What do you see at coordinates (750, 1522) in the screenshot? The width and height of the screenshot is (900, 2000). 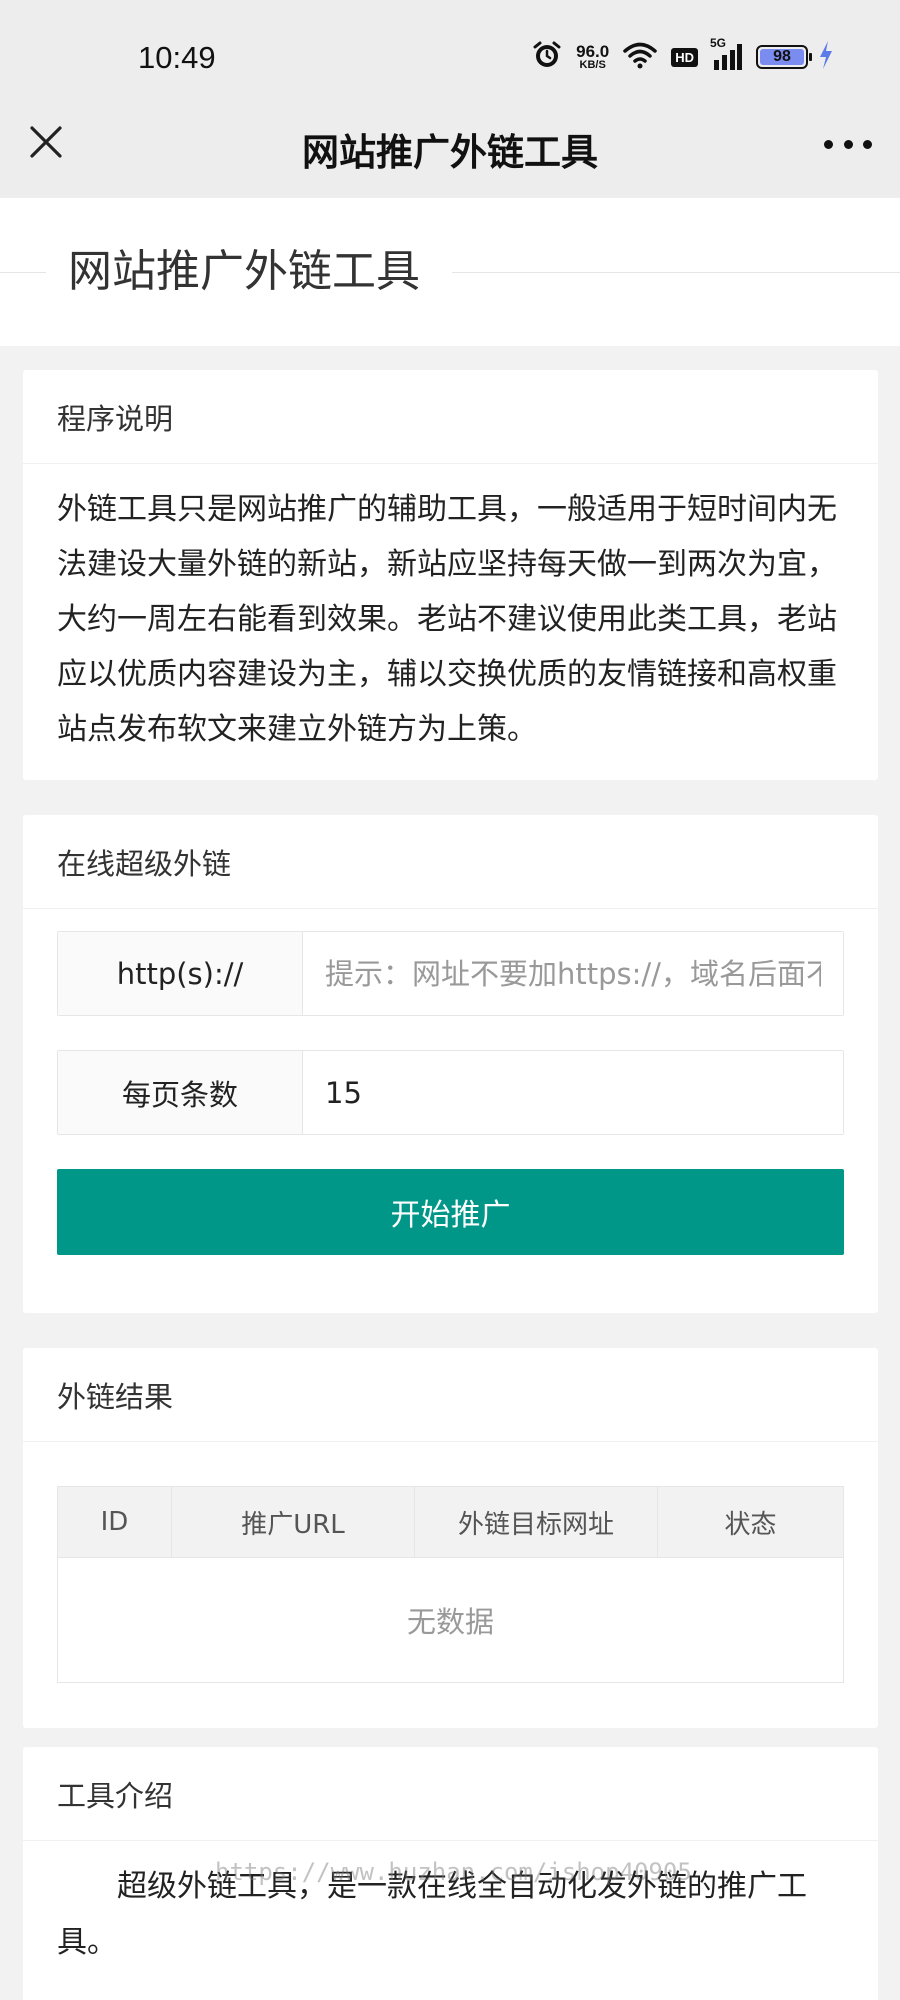 I see `column-header-status: 状态` at bounding box center [750, 1522].